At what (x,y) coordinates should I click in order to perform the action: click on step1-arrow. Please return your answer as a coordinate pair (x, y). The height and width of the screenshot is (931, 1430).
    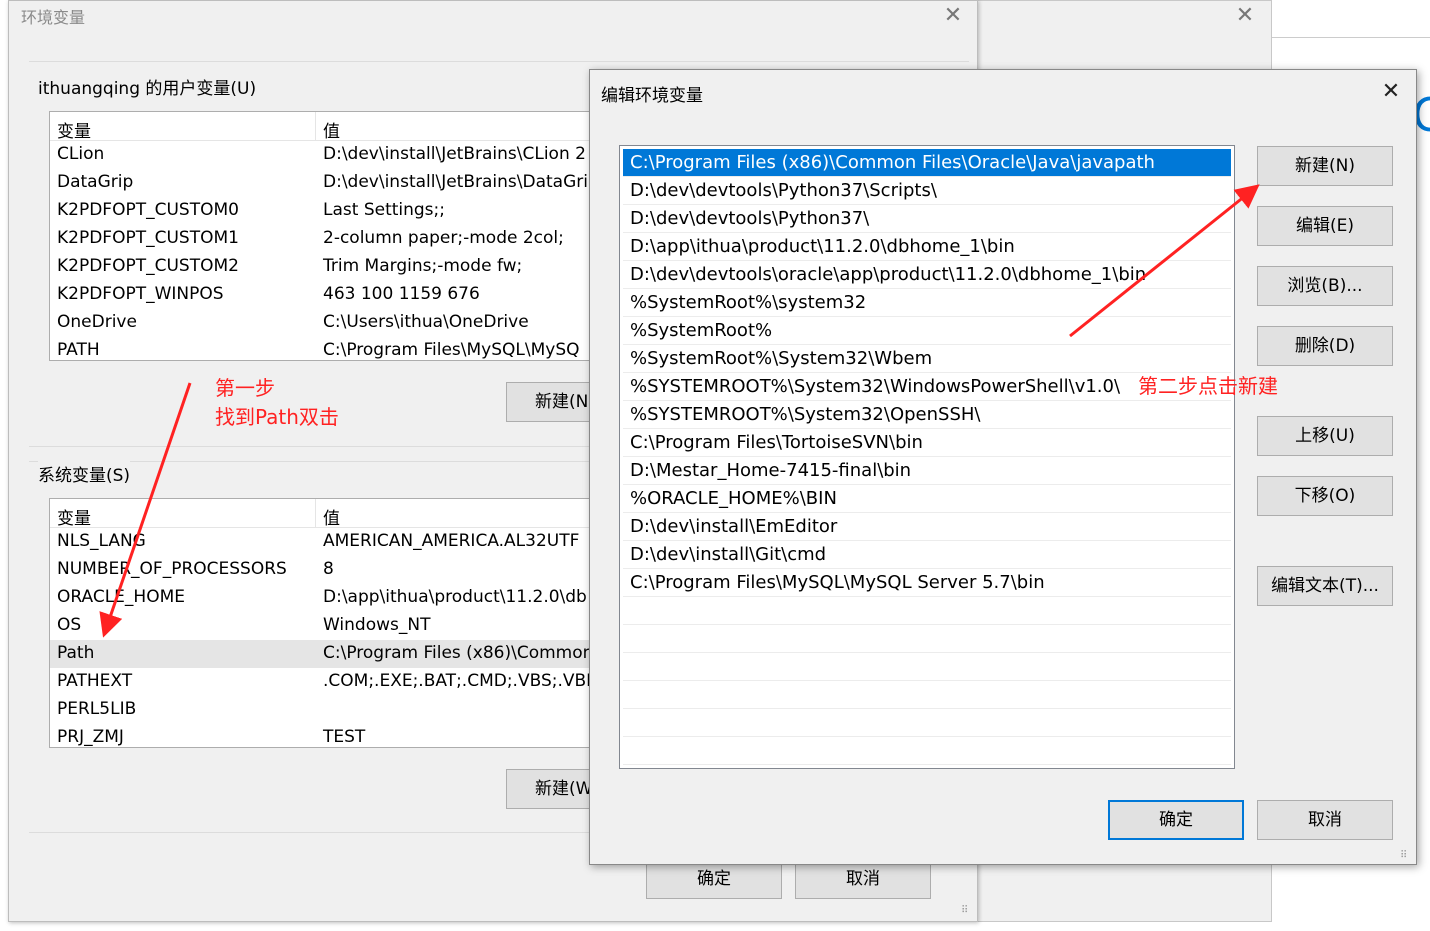
    Looking at the image, I should click on (145, 510).